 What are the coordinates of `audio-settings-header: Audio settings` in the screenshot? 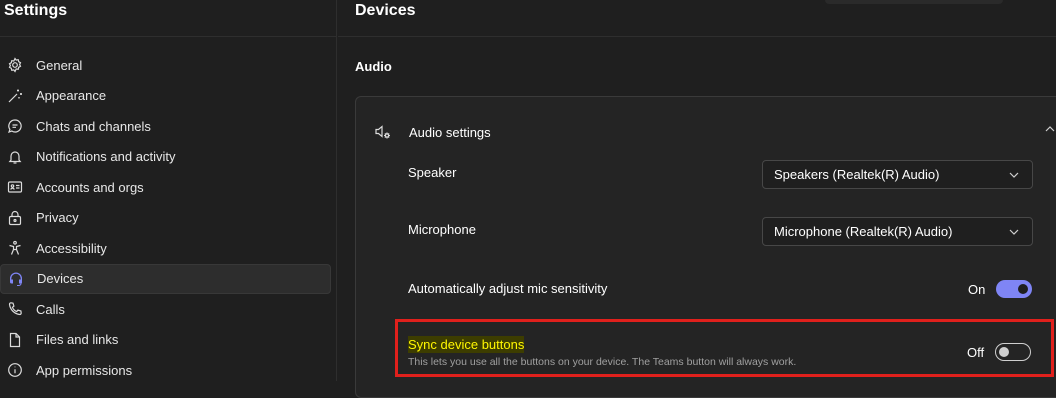 It's located at (432, 132).